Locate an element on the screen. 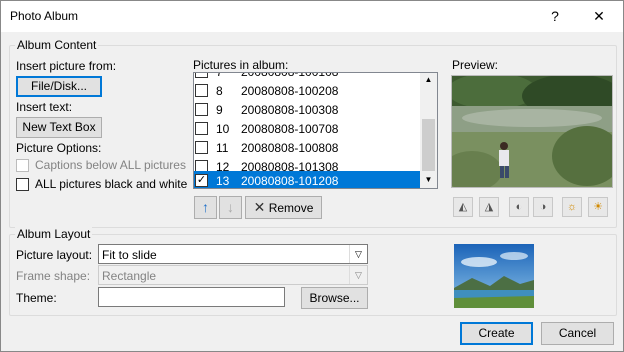 The width and height of the screenshot is (624, 352). preview-image is located at coordinates (532, 131).